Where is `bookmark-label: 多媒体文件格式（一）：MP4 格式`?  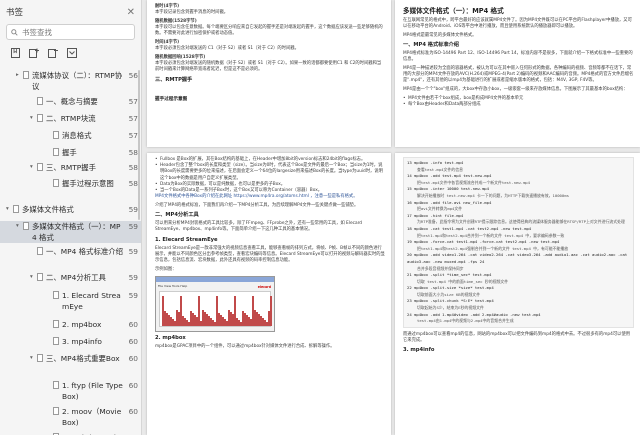 bookmark-label: 多媒体文件格式（一）：MP4 格式 is located at coordinates (76, 232).